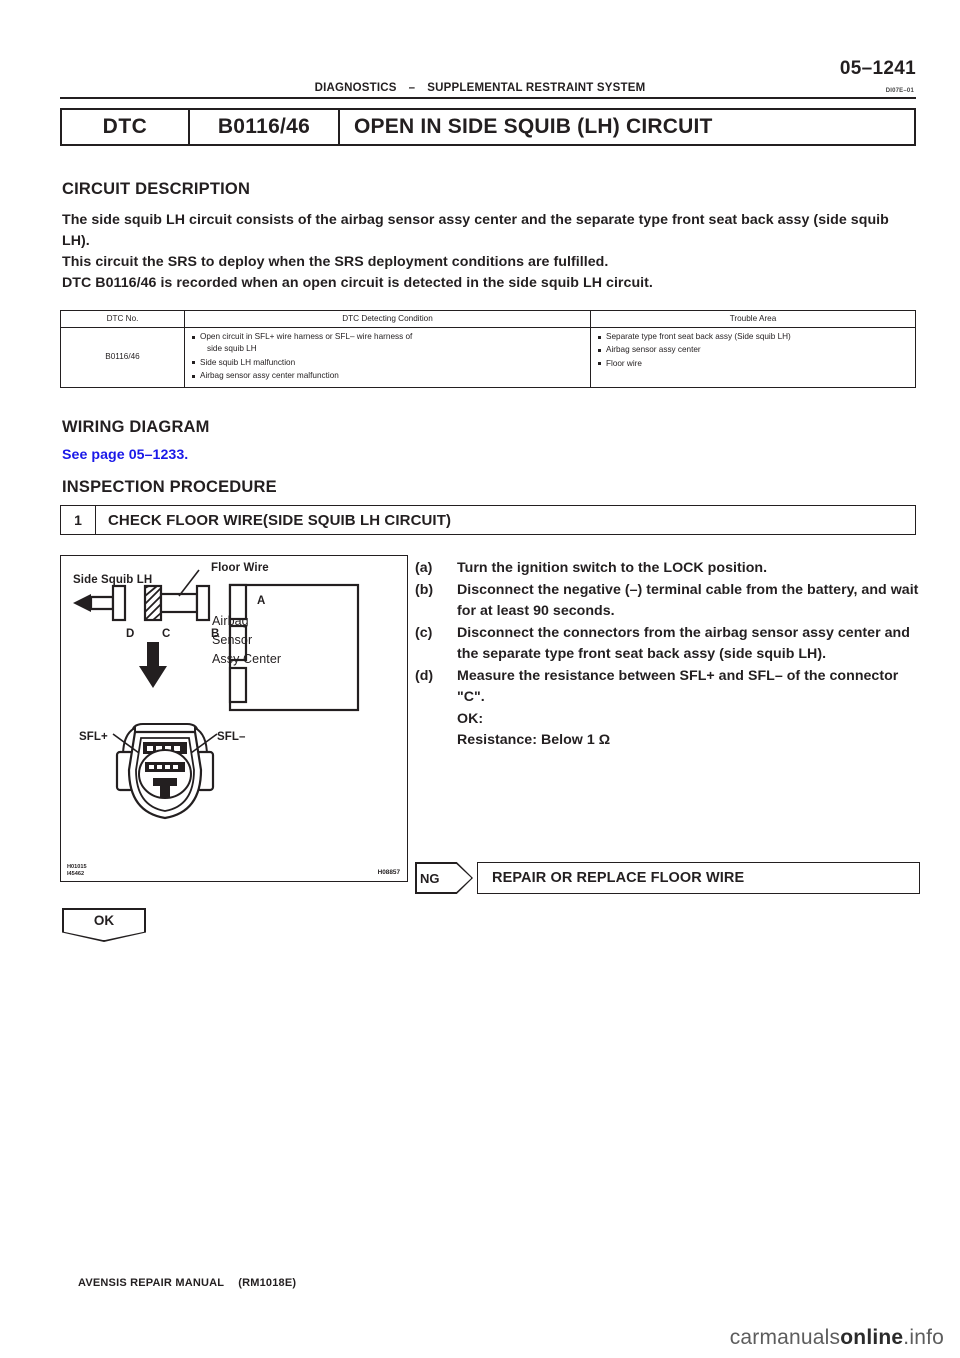 The height and width of the screenshot is (1358, 960). What do you see at coordinates (169, 487) in the screenshot?
I see `inspection-procedure-heading: INSPECTION PROCEDURE` at bounding box center [169, 487].